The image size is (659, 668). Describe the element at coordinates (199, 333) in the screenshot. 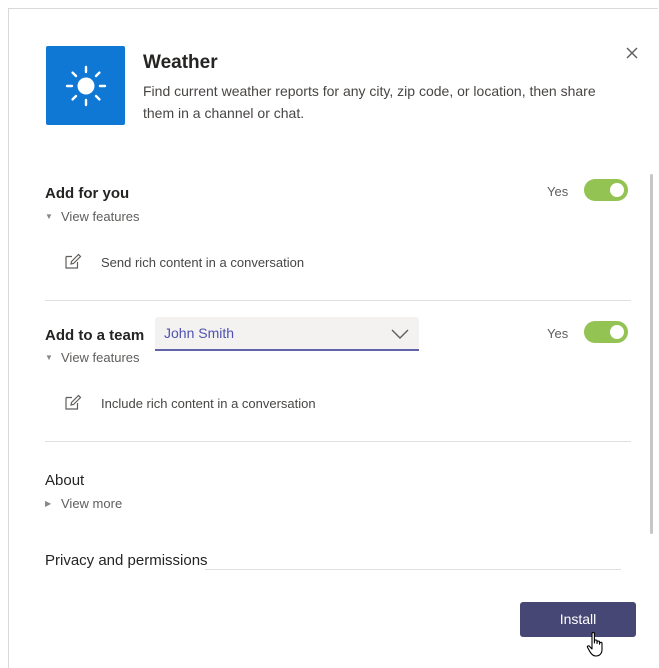

I see `team-dropdown-value: John Smith` at that location.